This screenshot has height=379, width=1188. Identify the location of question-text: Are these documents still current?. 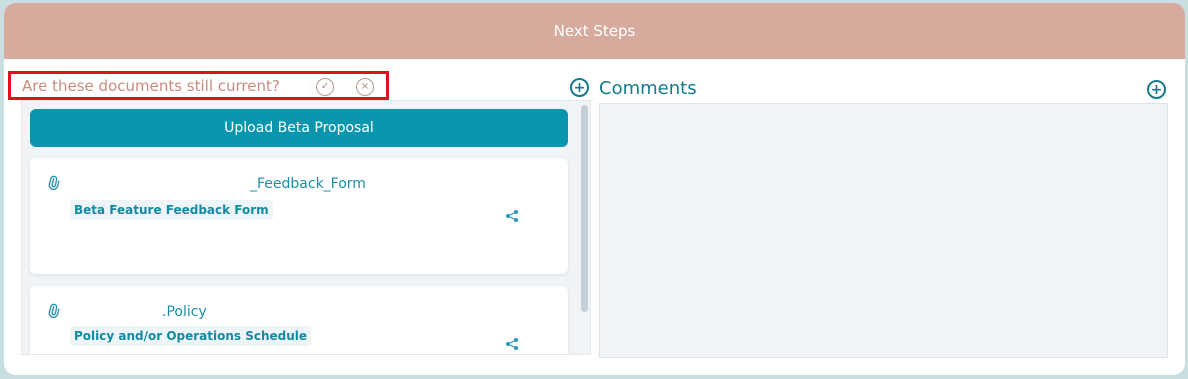
(151, 85).